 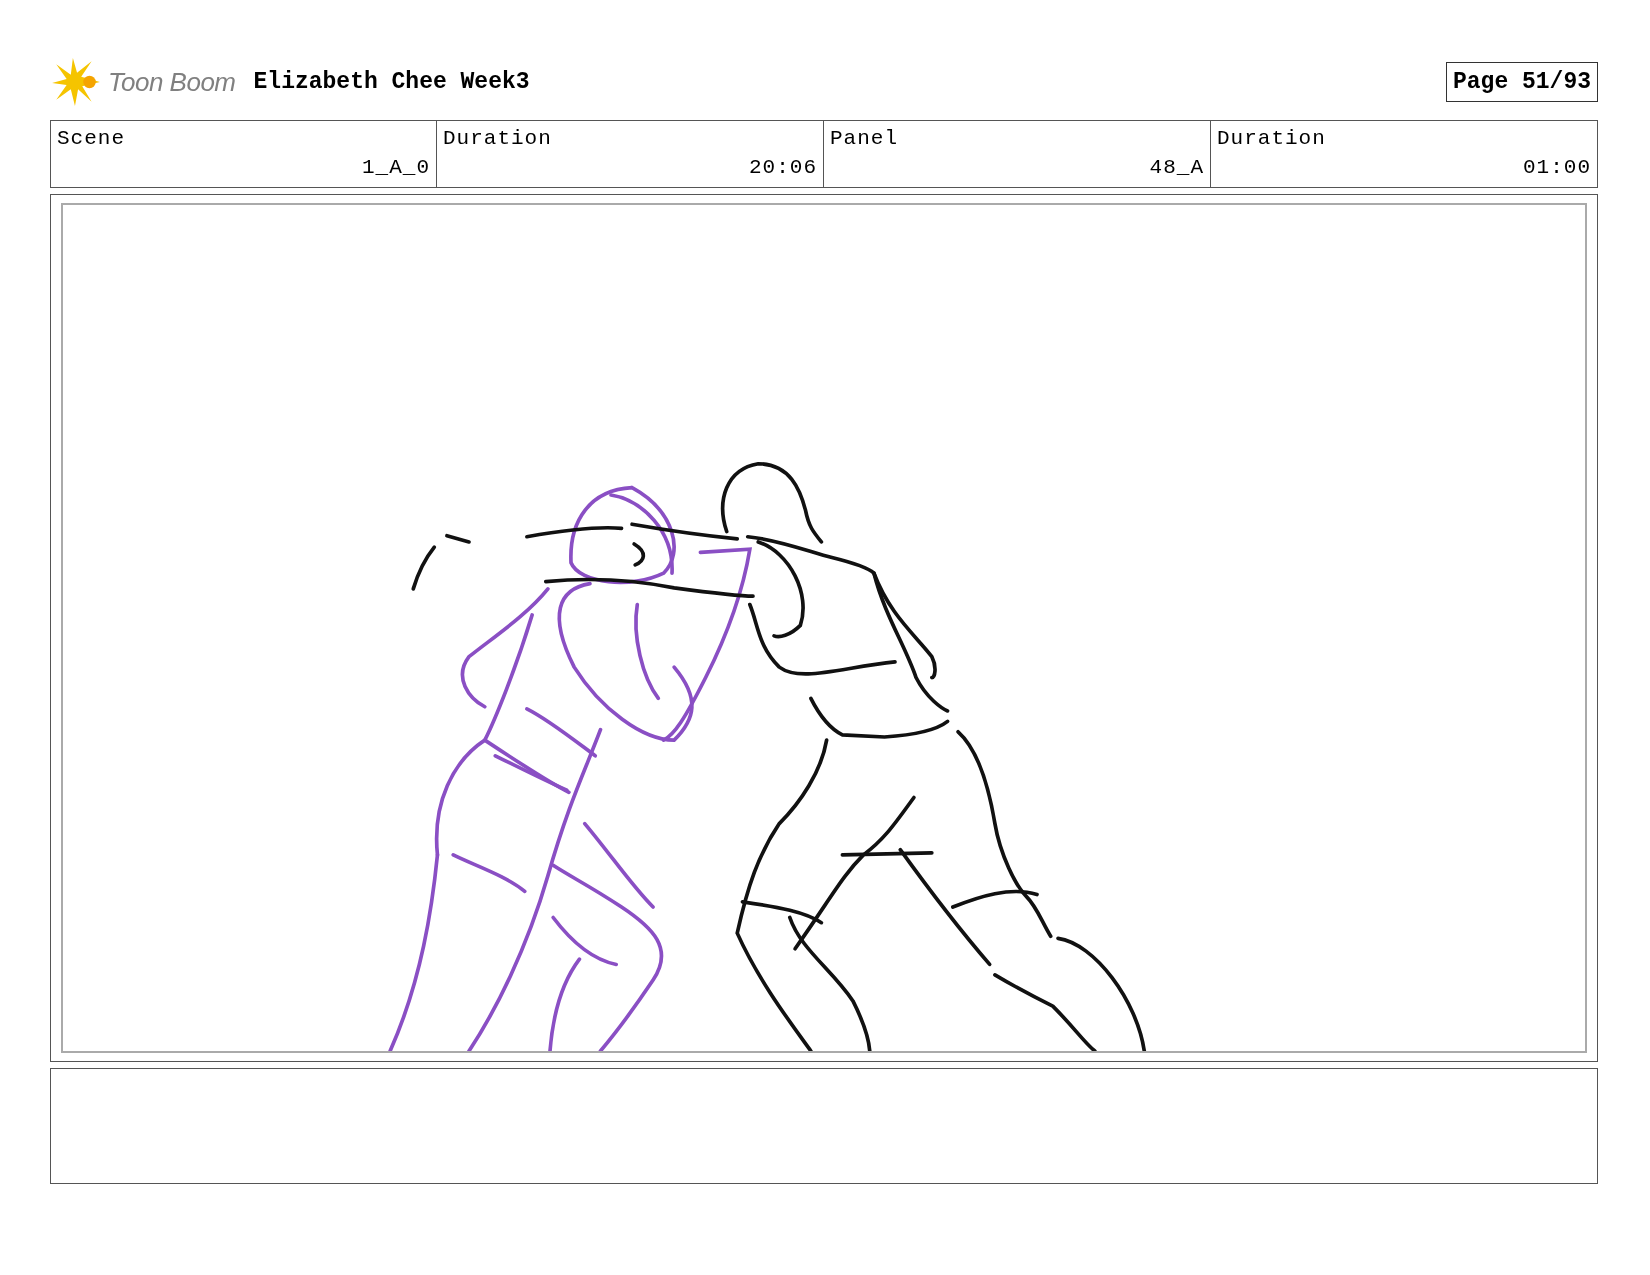 I want to click on field-value: 01:00, so click(x=1556, y=167).